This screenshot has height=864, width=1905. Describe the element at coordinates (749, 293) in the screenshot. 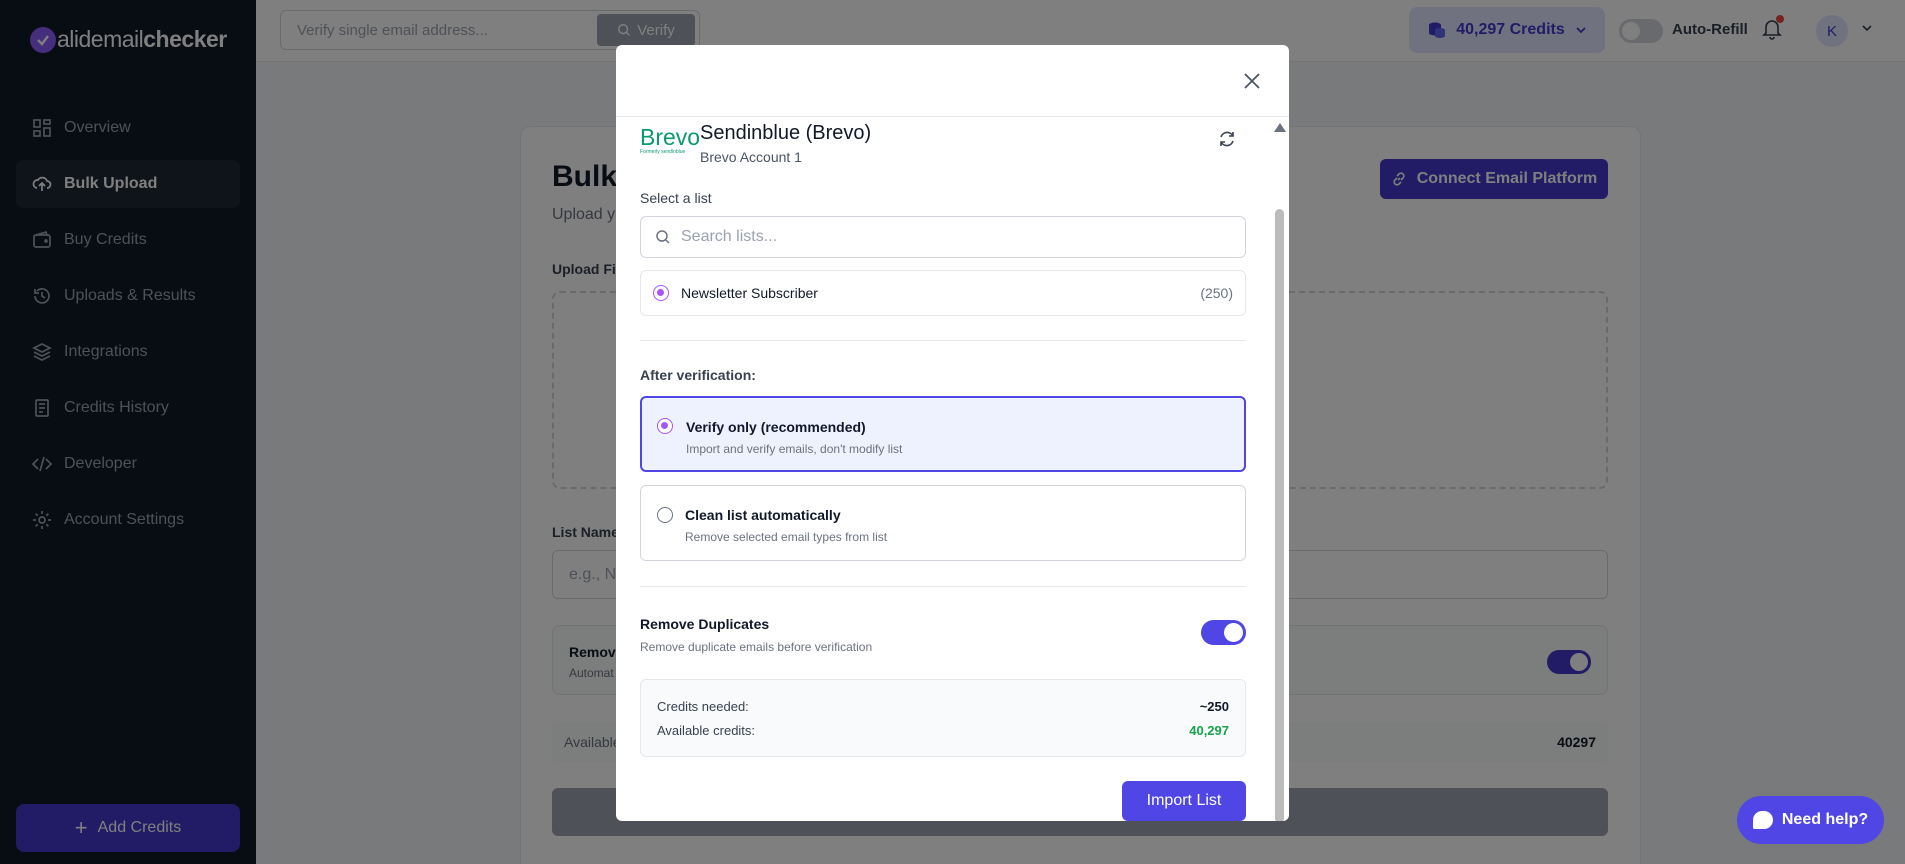

I see `list-name: Newsletter Subscriber` at that location.